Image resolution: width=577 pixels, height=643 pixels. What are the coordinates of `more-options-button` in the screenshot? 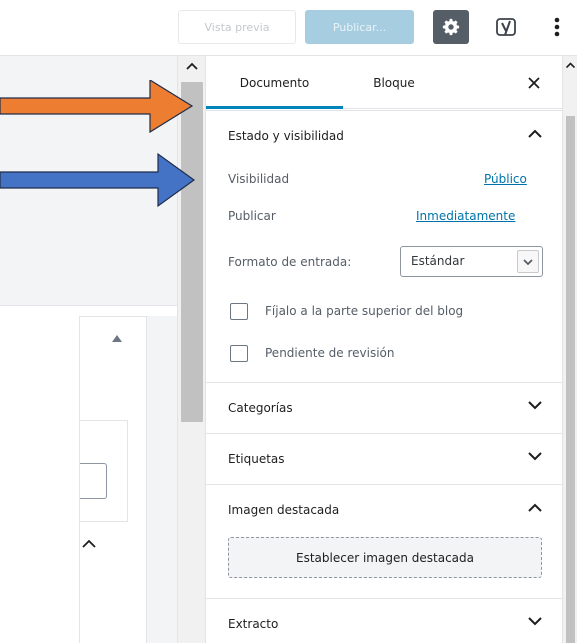 It's located at (557, 27).